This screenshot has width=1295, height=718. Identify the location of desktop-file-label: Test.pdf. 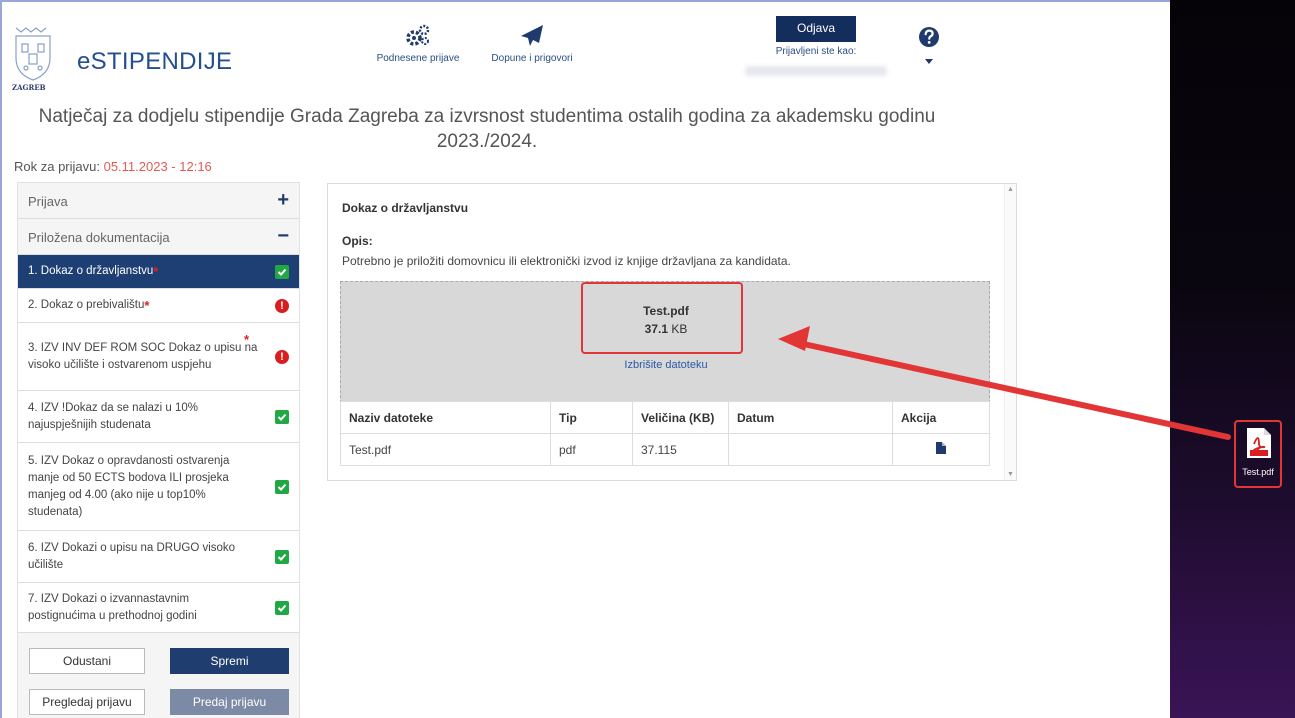
(1258, 472).